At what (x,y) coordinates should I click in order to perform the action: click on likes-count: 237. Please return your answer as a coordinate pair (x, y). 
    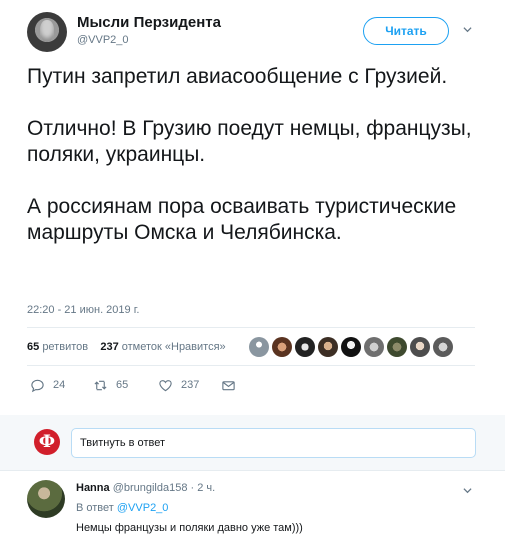
    Looking at the image, I should click on (109, 347).